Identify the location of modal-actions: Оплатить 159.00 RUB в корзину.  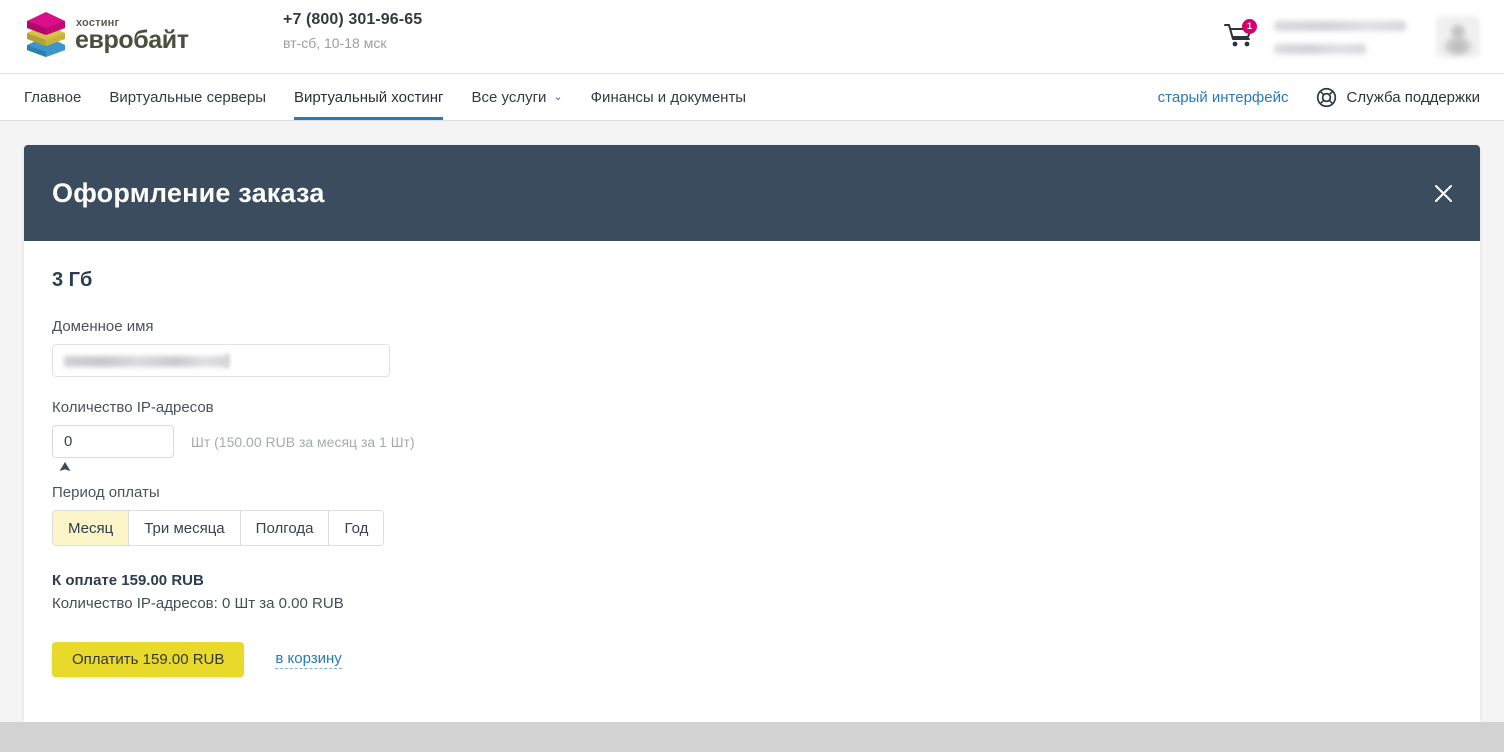
(752, 659).